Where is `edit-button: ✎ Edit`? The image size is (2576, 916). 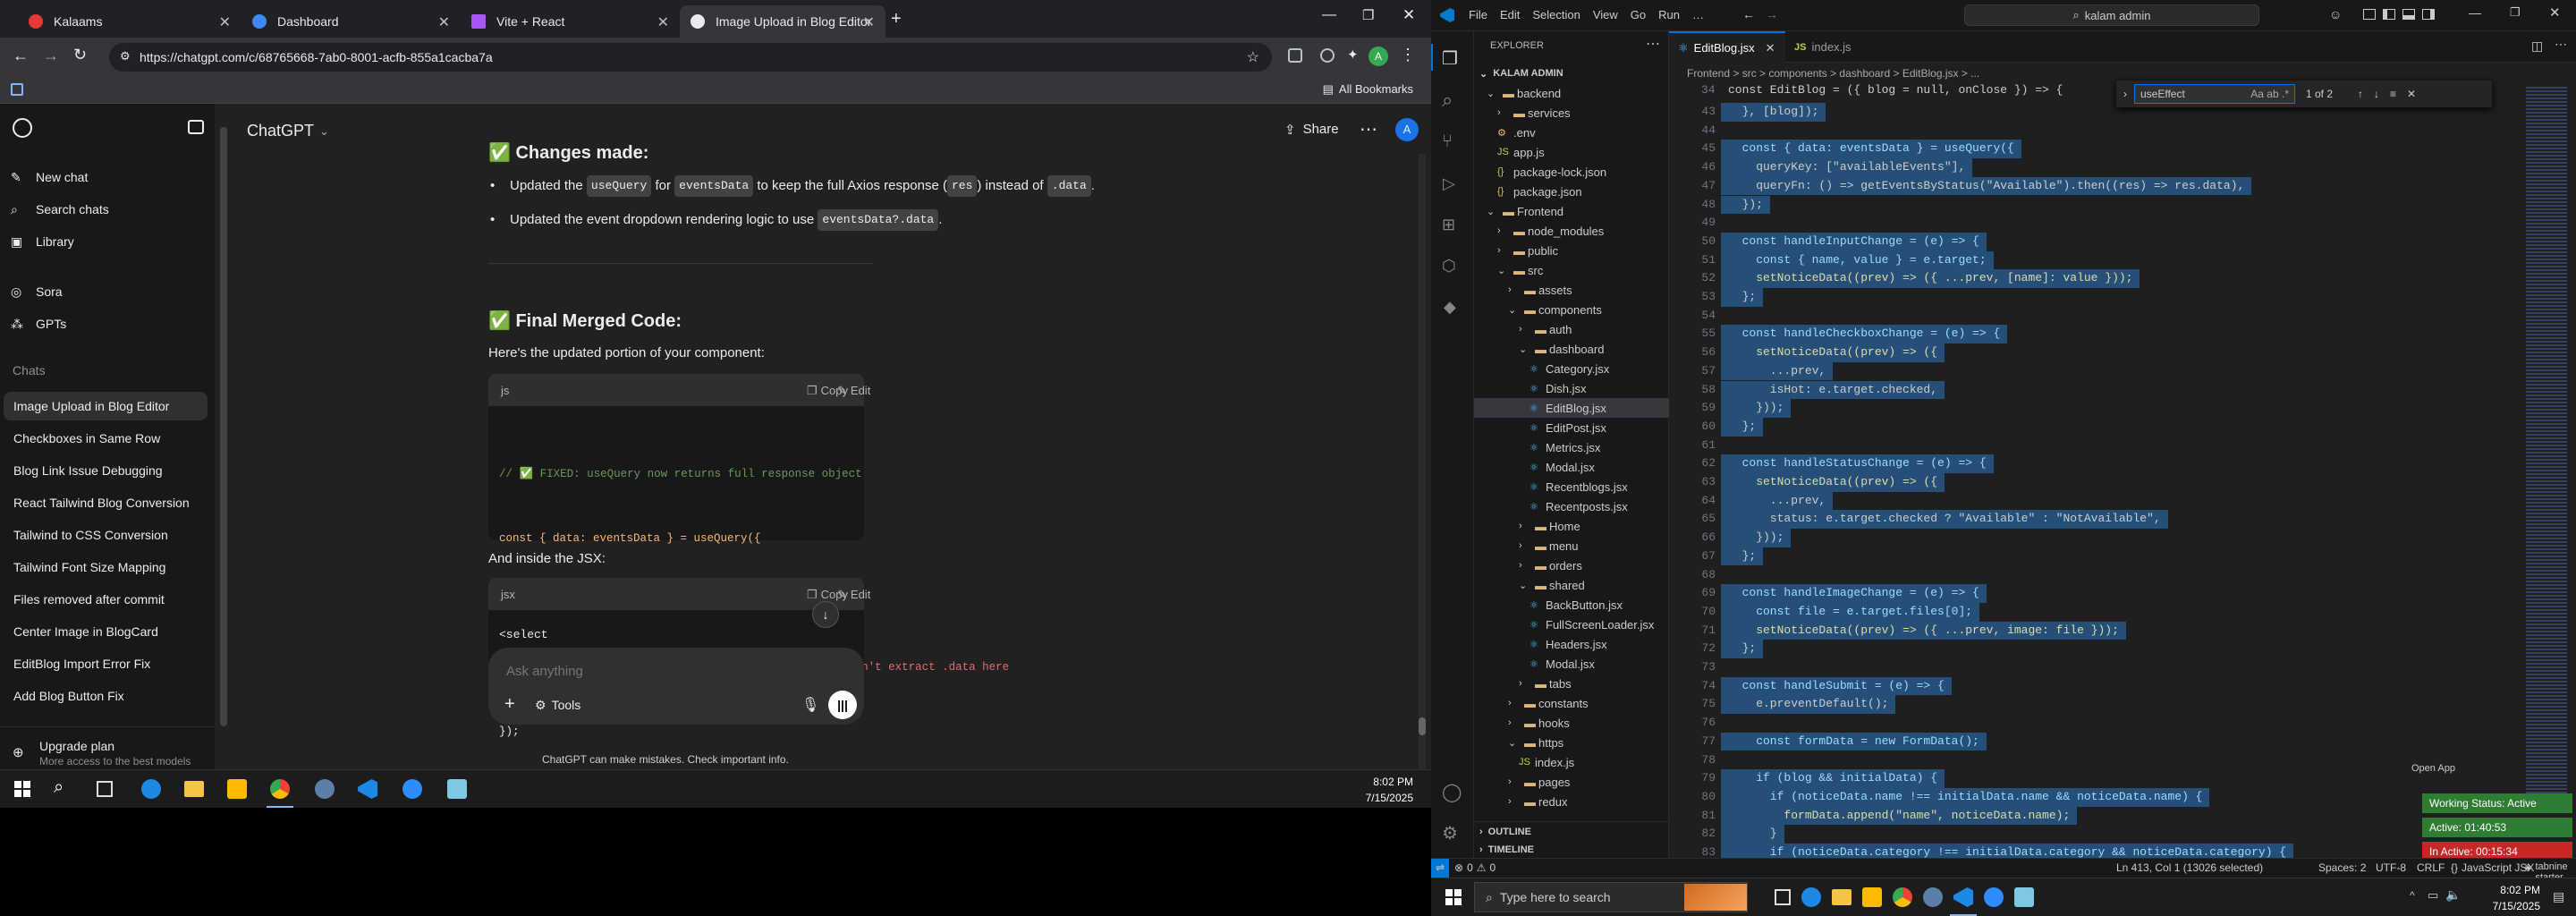
edit-button: ✎ Edit is located at coordinates (853, 391).